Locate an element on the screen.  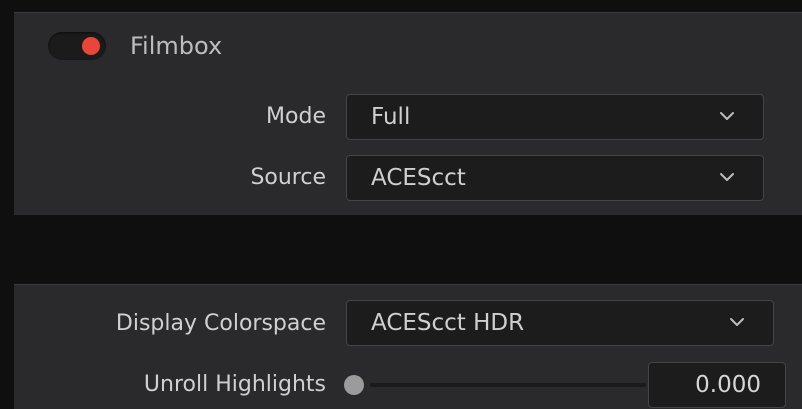
toggle-knob is located at coordinates (91, 46).